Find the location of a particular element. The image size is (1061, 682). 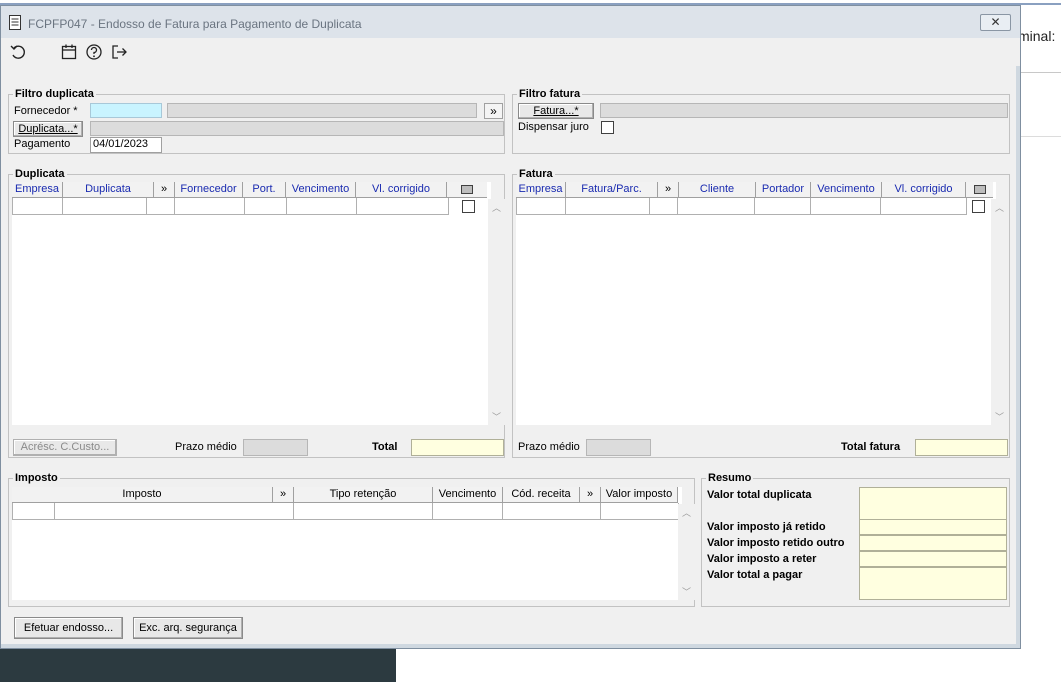

fornecedor-label: Fornecedor * is located at coordinates (46, 111).